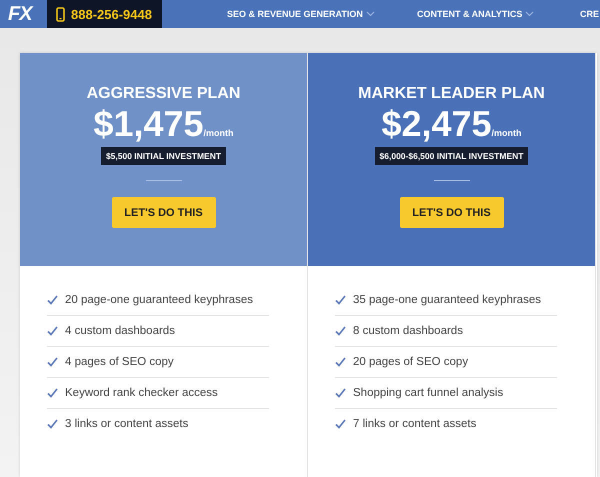  I want to click on feature-text: 7 links or content assets, so click(414, 424).